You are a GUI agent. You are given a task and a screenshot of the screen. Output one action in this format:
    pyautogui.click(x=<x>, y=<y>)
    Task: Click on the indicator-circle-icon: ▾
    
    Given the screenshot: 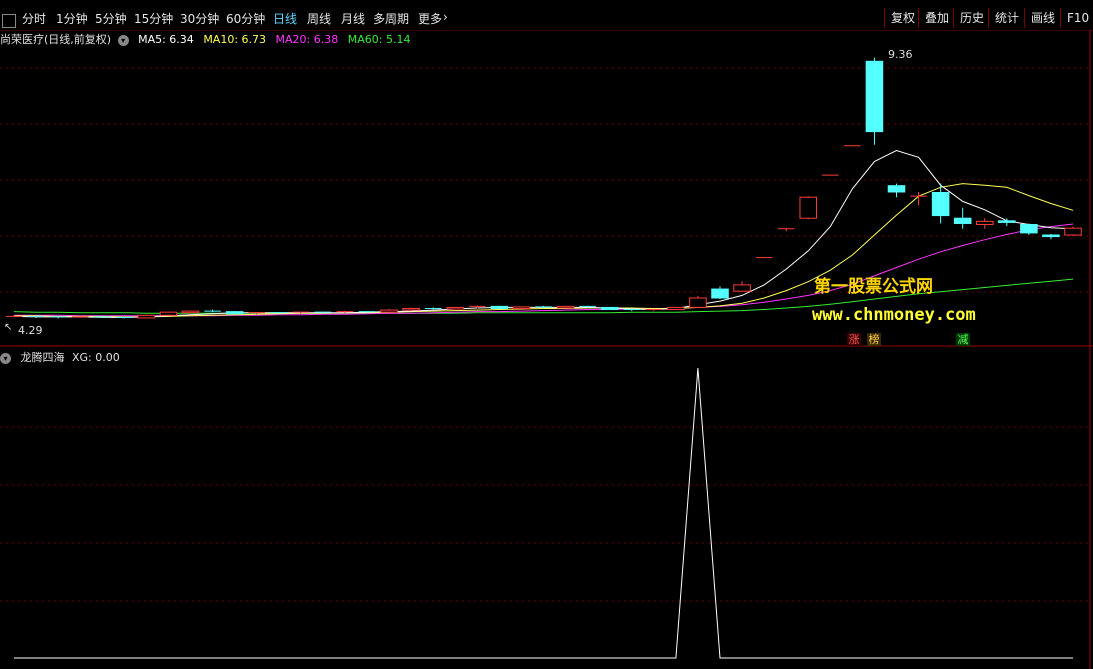 What is the action you would take?
    pyautogui.click(x=5, y=358)
    